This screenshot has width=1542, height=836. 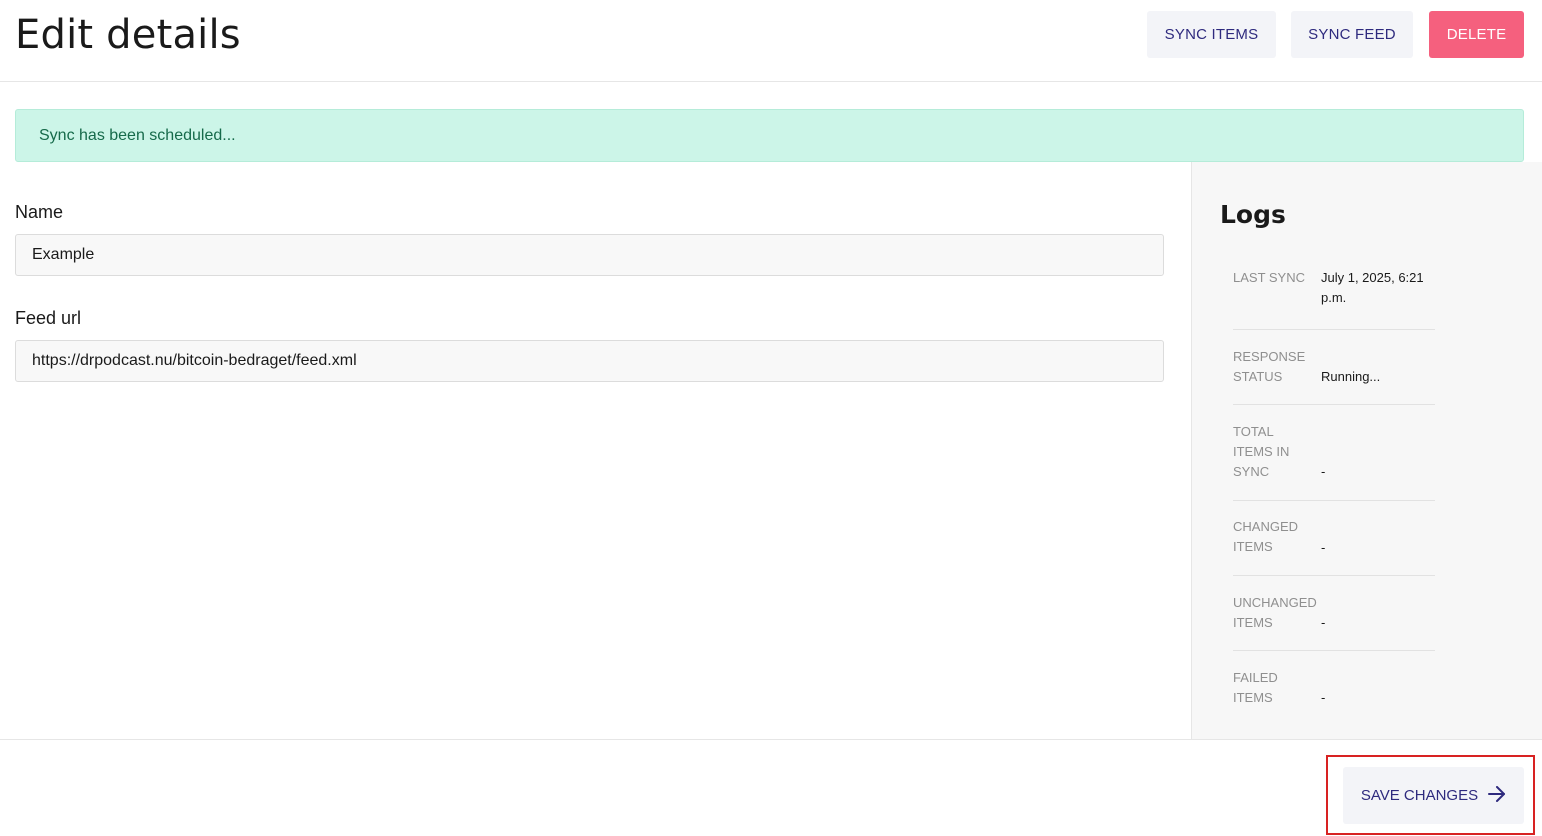 What do you see at coordinates (1269, 366) in the screenshot?
I see `log-key: RESPONSE STATUS` at bounding box center [1269, 366].